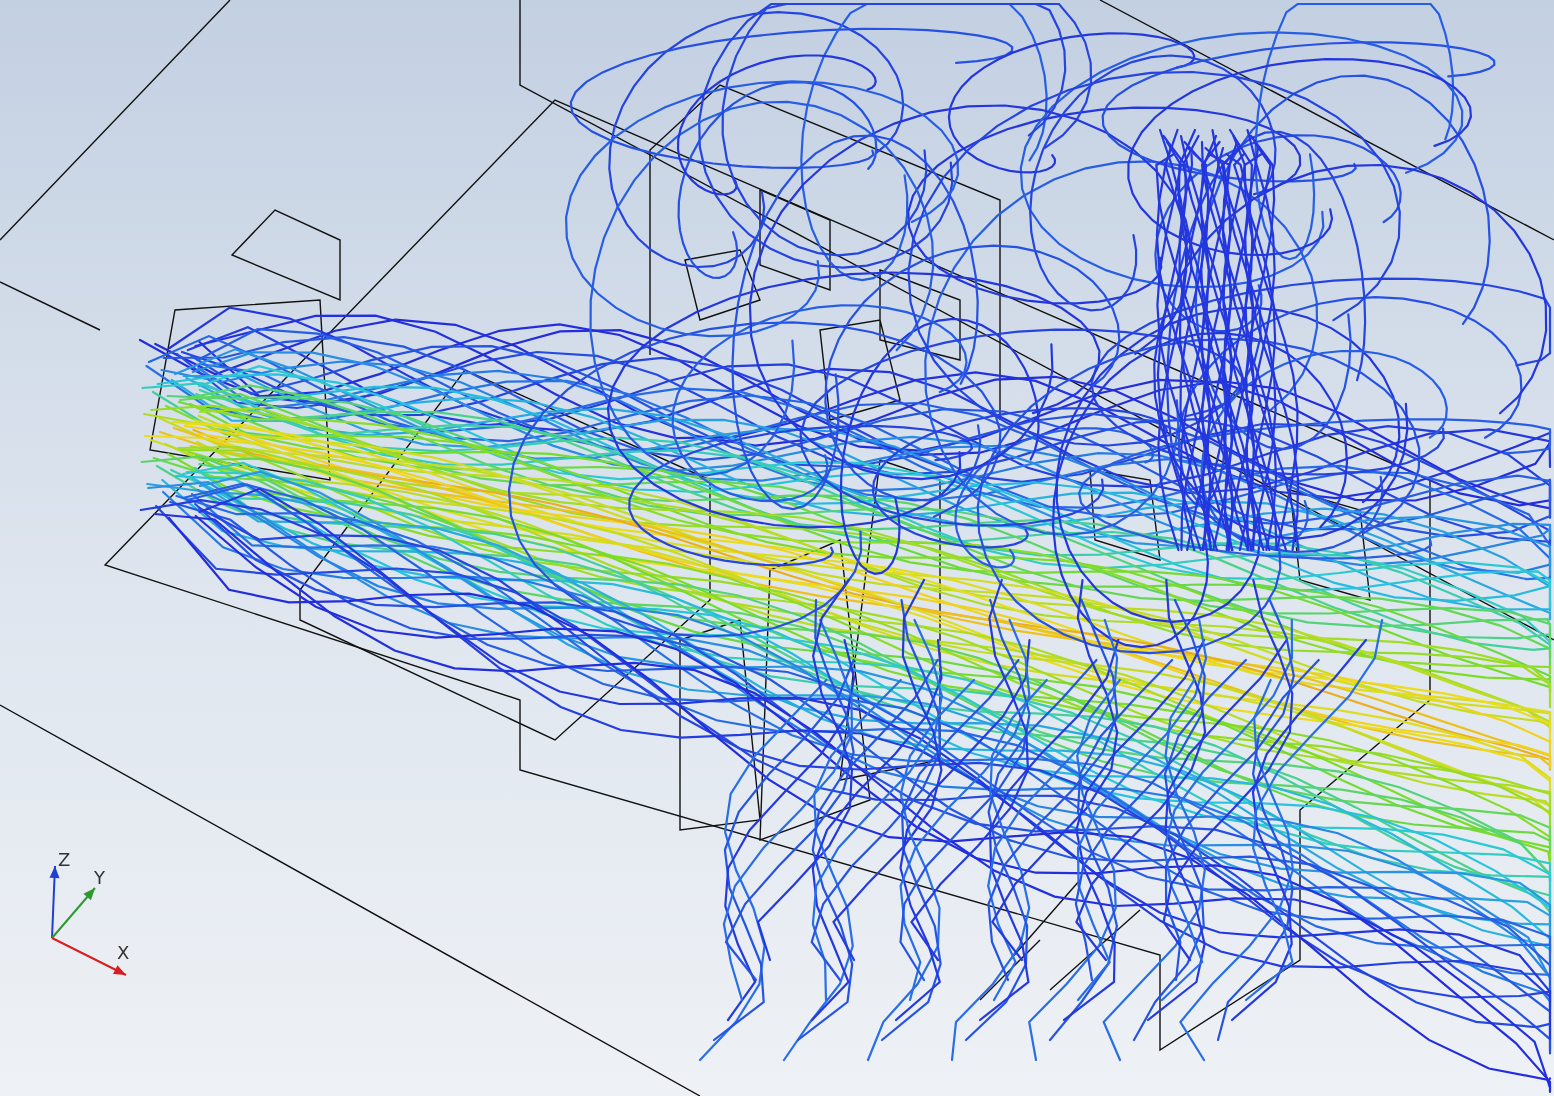 The width and height of the screenshot is (1554, 1096). Describe the element at coordinates (99, 877) in the screenshot. I see `axis-label: Y` at that location.